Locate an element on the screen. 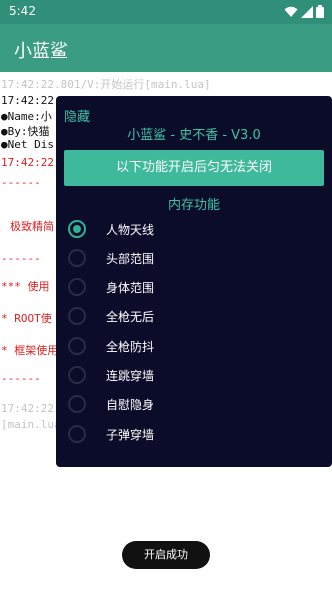 The width and height of the screenshot is (332, 593). app-title: 小蓝鲨 is located at coordinates (41, 51).